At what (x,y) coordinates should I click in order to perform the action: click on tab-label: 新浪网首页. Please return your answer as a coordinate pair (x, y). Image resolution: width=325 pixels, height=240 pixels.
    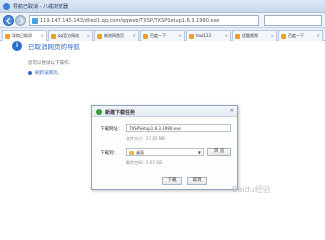
    Looking at the image, I should click on (114, 35).